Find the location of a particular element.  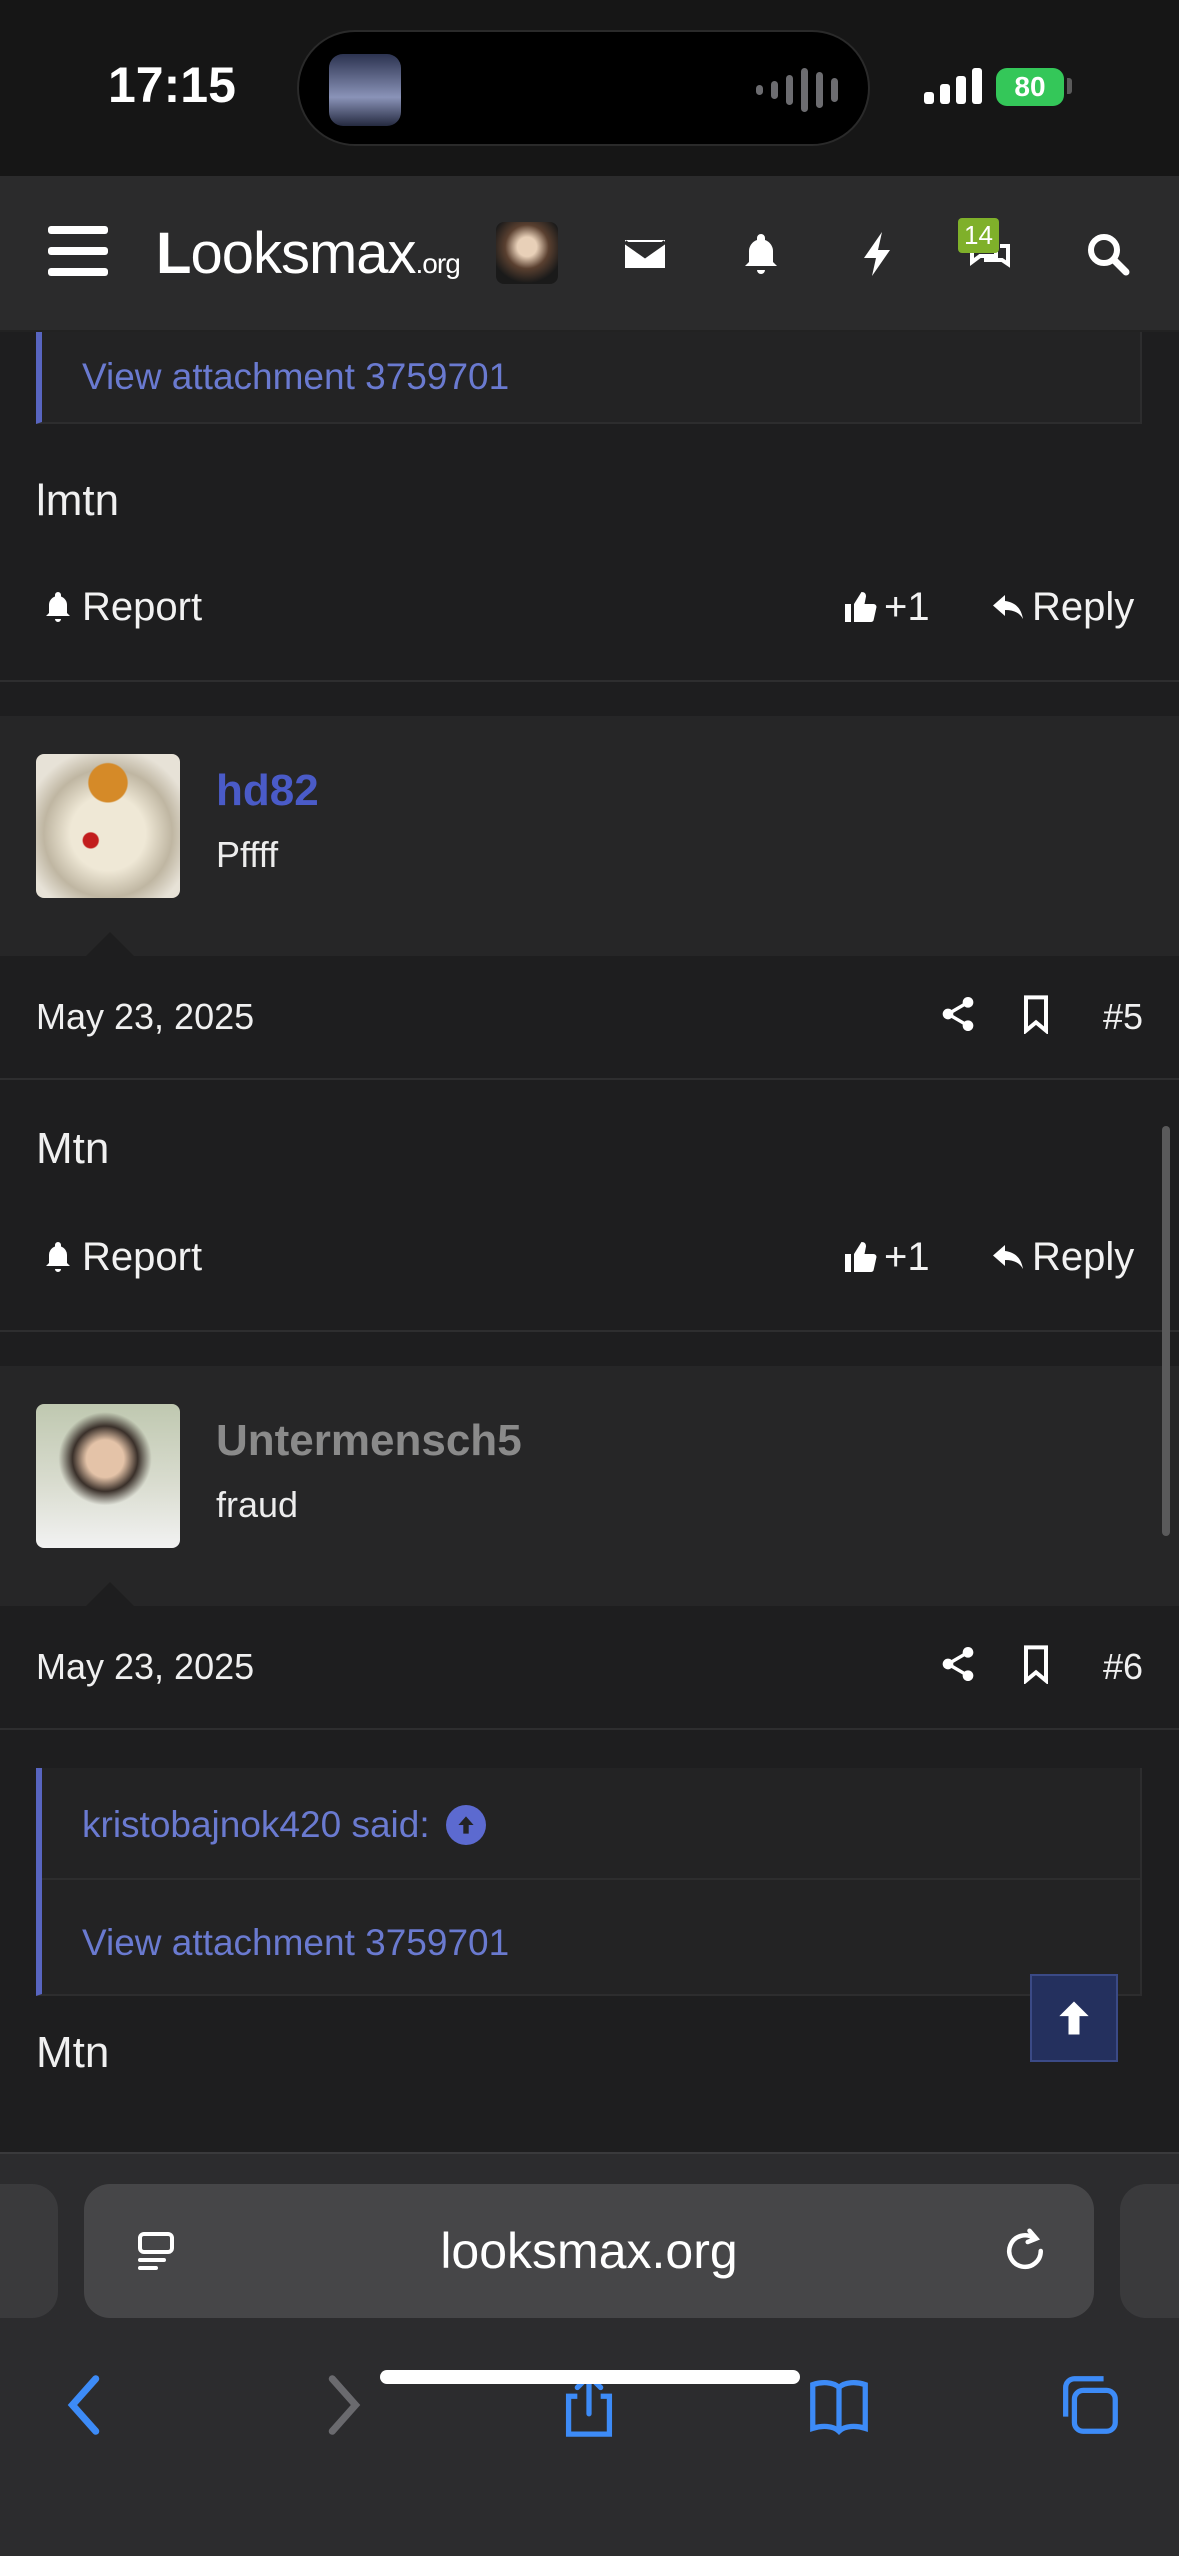

status-bar: 17:15 80 is located at coordinates (589, 88).